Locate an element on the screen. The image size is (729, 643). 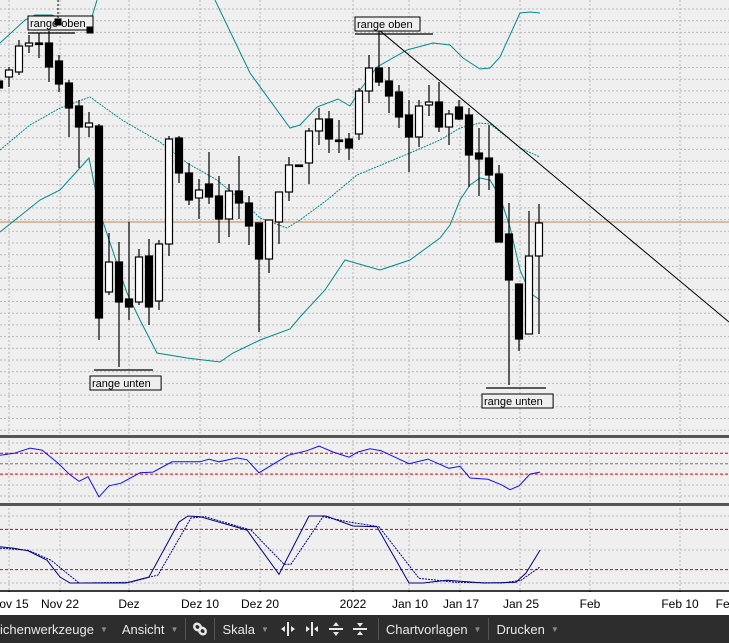
range-label: range oben is located at coordinates (385, 25).